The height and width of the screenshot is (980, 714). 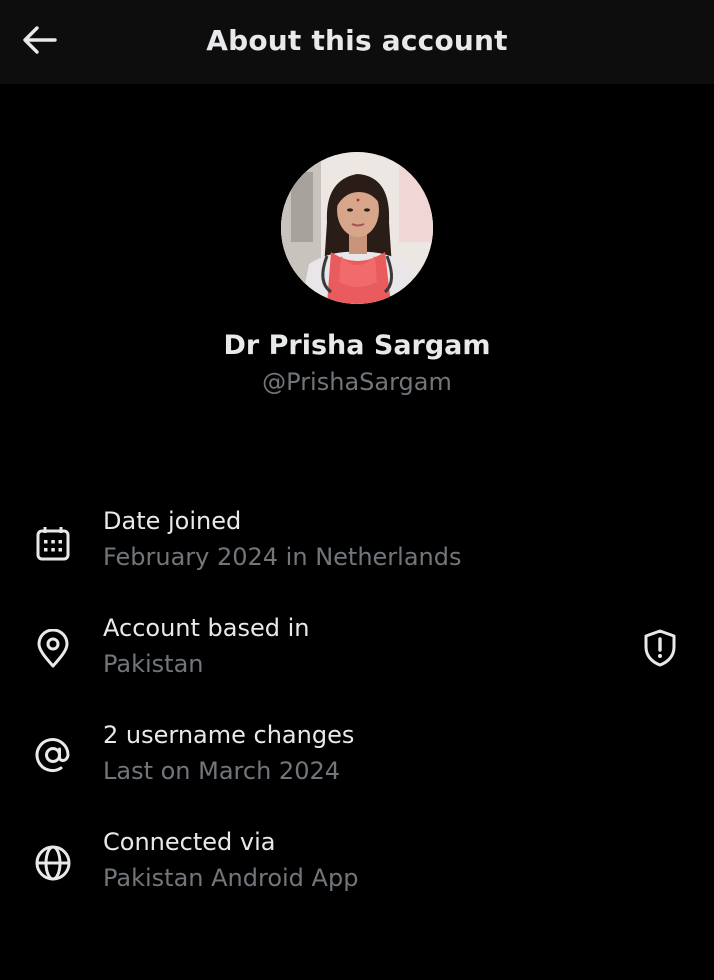 What do you see at coordinates (229, 735) in the screenshot?
I see `detail-label: 2 username changes` at bounding box center [229, 735].